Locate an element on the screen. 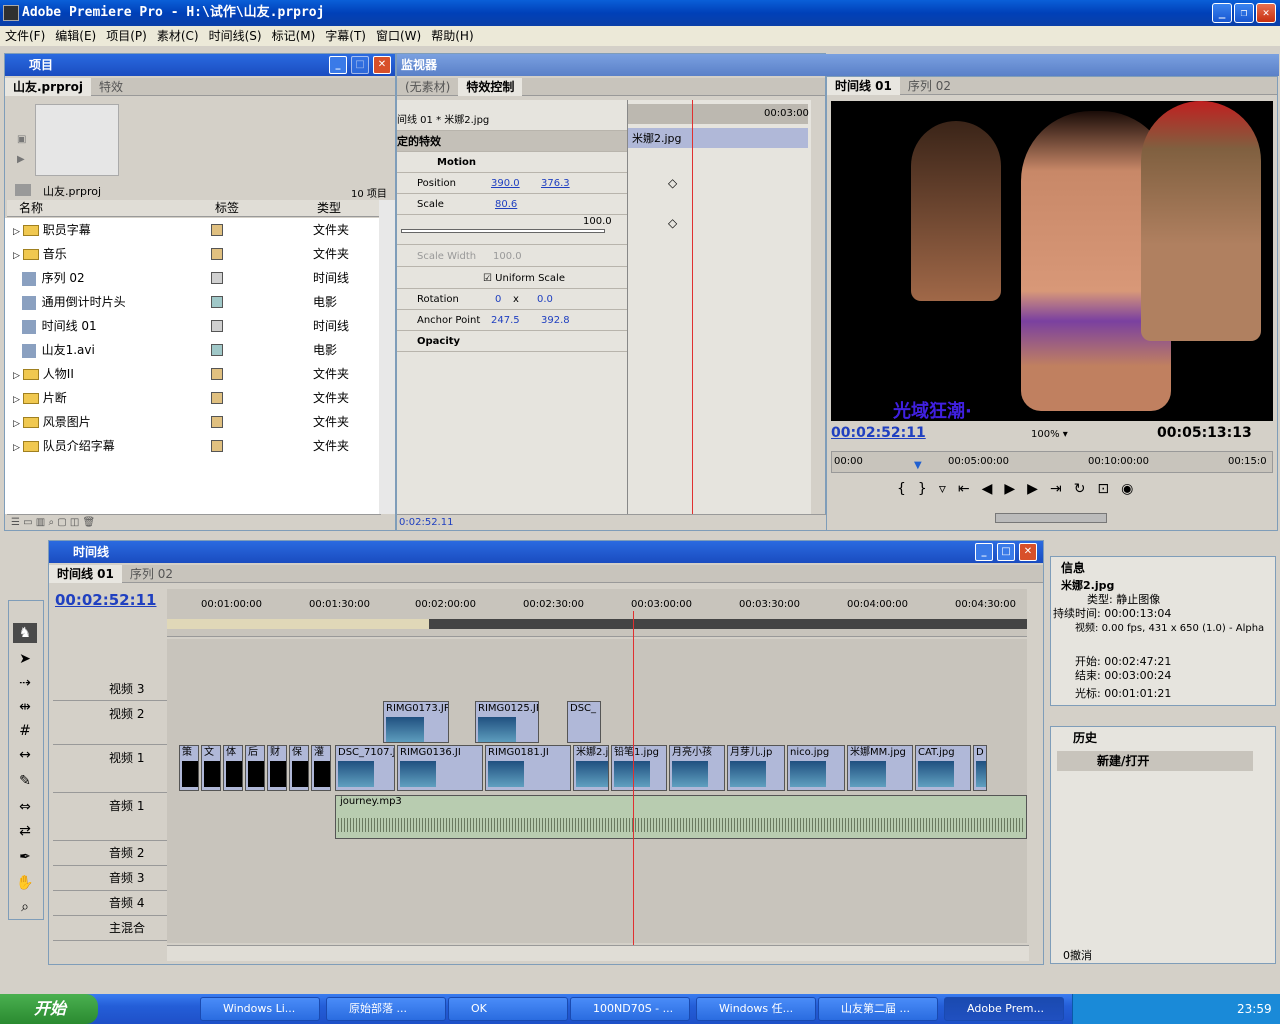 Image resolution: width=1280 pixels, height=1024 pixels. track-video-1: 视频 1 is located at coordinates (110, 769).